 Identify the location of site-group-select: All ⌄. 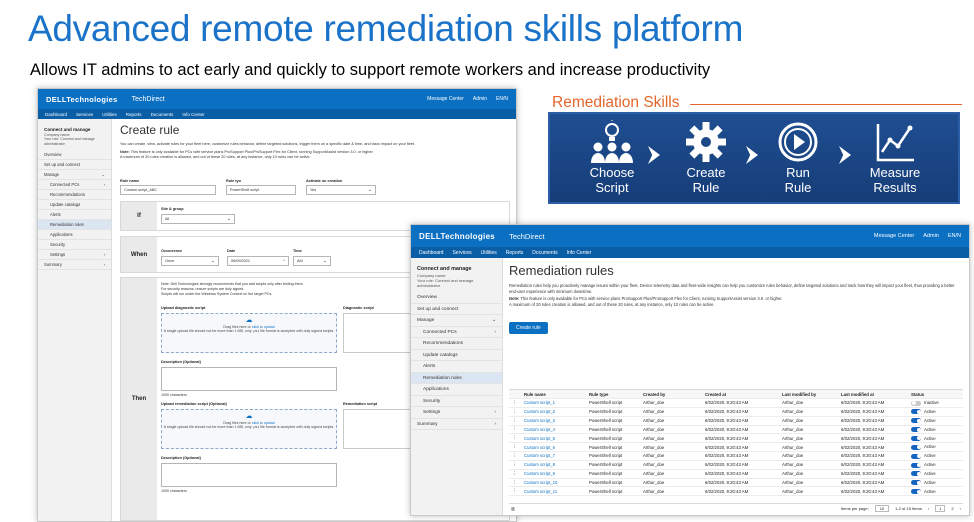
(198, 219).